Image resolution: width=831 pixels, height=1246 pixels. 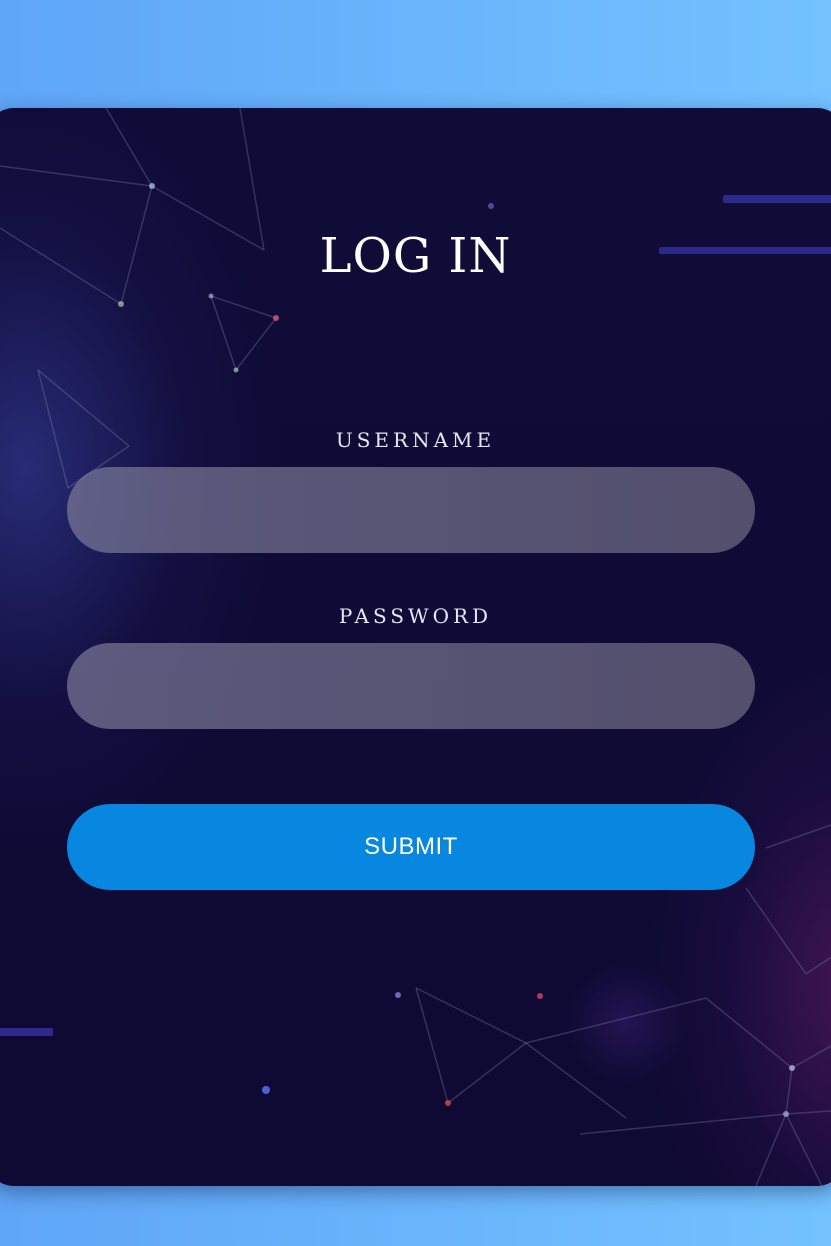 I want to click on password-input, so click(x=411, y=686).